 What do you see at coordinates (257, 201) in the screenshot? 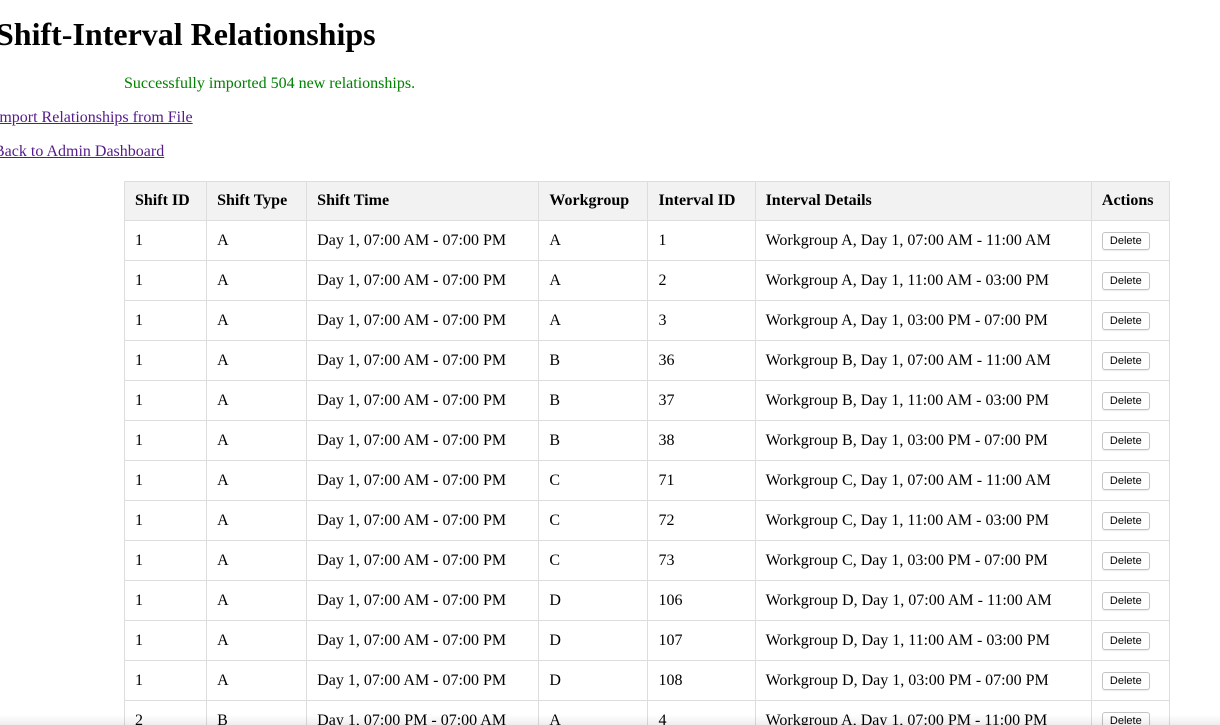
I see `header-shift-type: Shift Type` at bounding box center [257, 201].